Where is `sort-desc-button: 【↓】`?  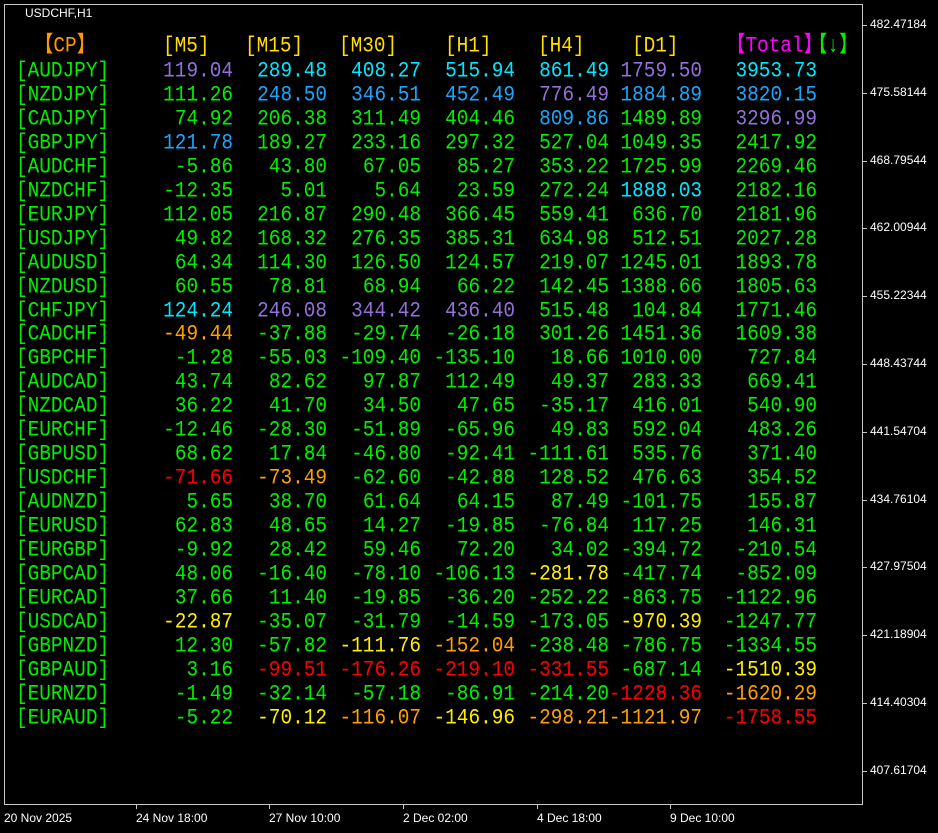
sort-desc-button: 【↓】 is located at coordinates (833, 46).